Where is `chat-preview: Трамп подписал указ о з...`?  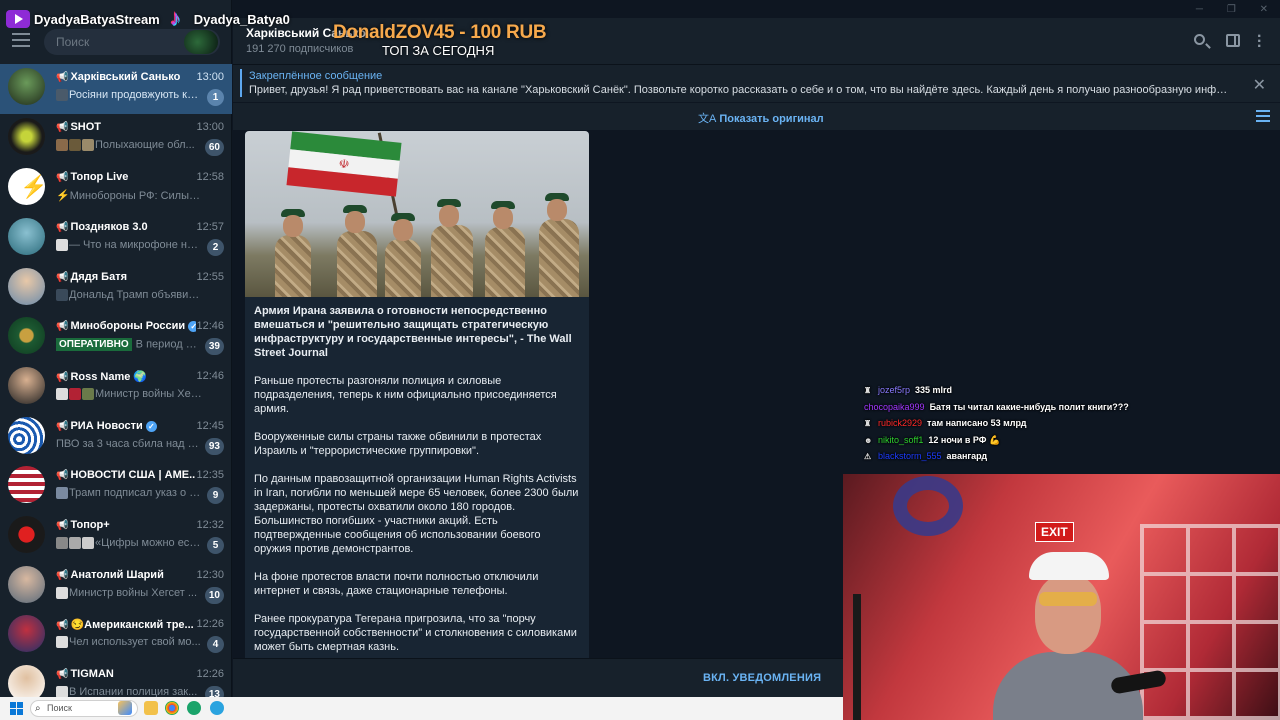 chat-preview: Трамп подписал указ о з... is located at coordinates (129, 493).